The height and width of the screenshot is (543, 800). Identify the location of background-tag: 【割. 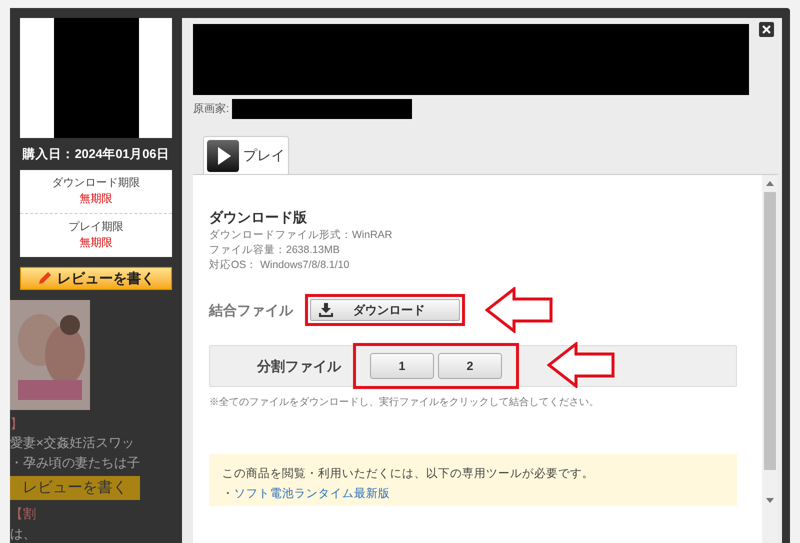
(91, 514).